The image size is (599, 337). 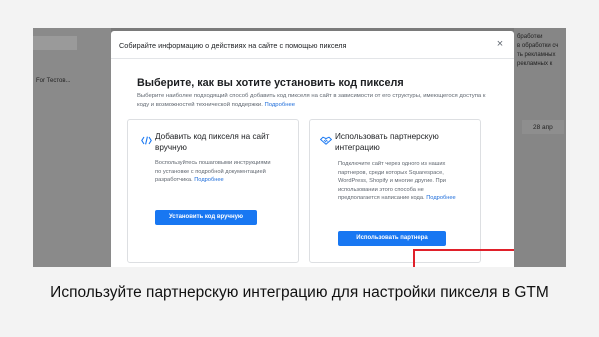 I want to click on use-partner-button: Использовать партнера, so click(x=392, y=238).